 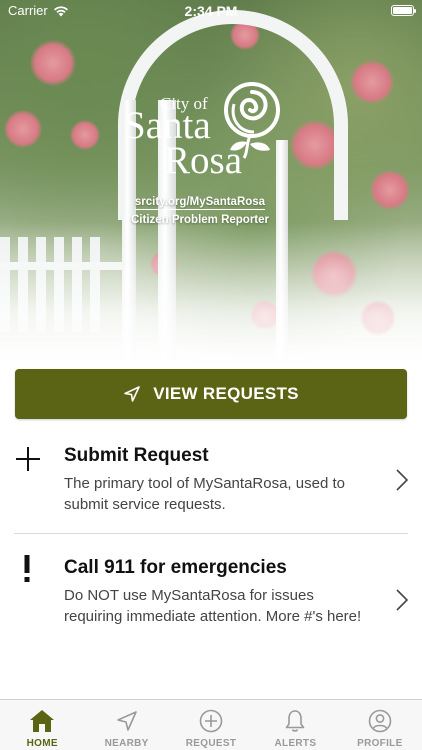 I want to click on tab-request: REQUEST, so click(x=211, y=725).